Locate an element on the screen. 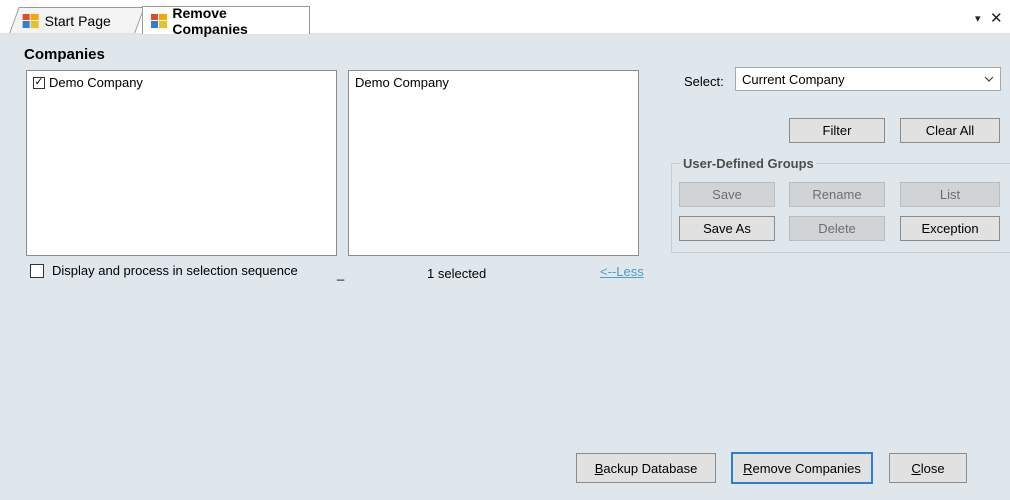 The width and height of the screenshot is (1010, 500). tab-label: Remove Companies is located at coordinates (210, 20).